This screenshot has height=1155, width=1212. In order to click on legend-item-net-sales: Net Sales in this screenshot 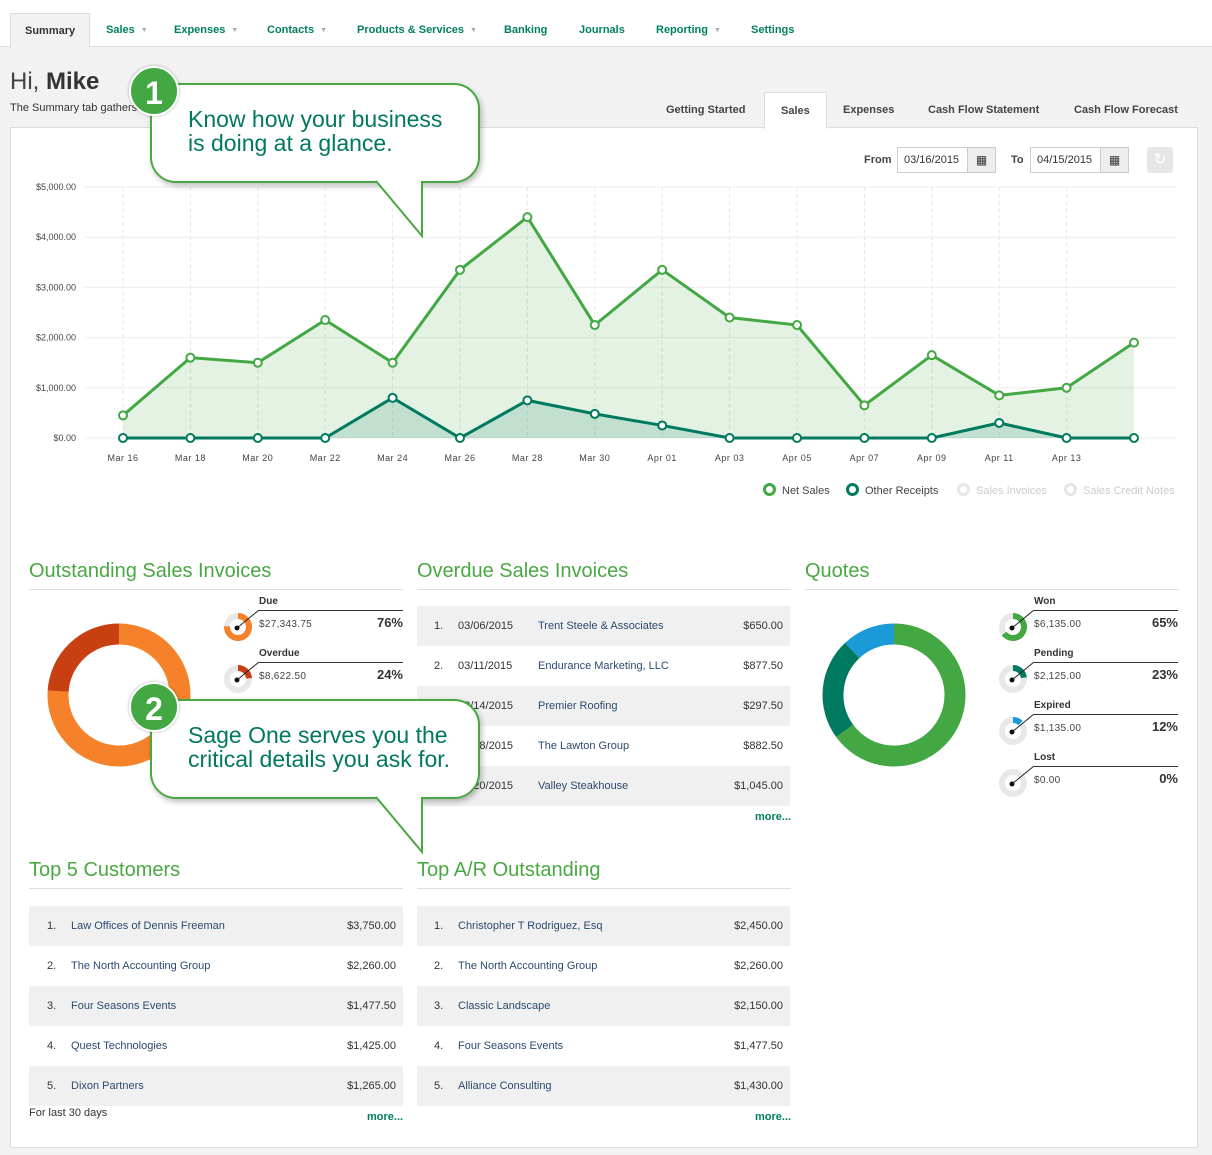, I will do `click(796, 490)`.